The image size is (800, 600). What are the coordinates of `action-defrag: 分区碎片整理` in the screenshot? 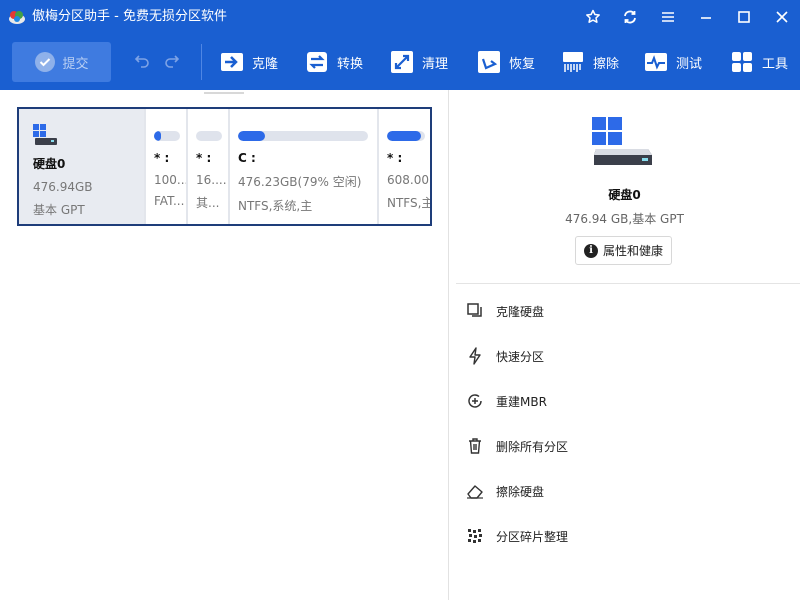 It's located at (517, 536).